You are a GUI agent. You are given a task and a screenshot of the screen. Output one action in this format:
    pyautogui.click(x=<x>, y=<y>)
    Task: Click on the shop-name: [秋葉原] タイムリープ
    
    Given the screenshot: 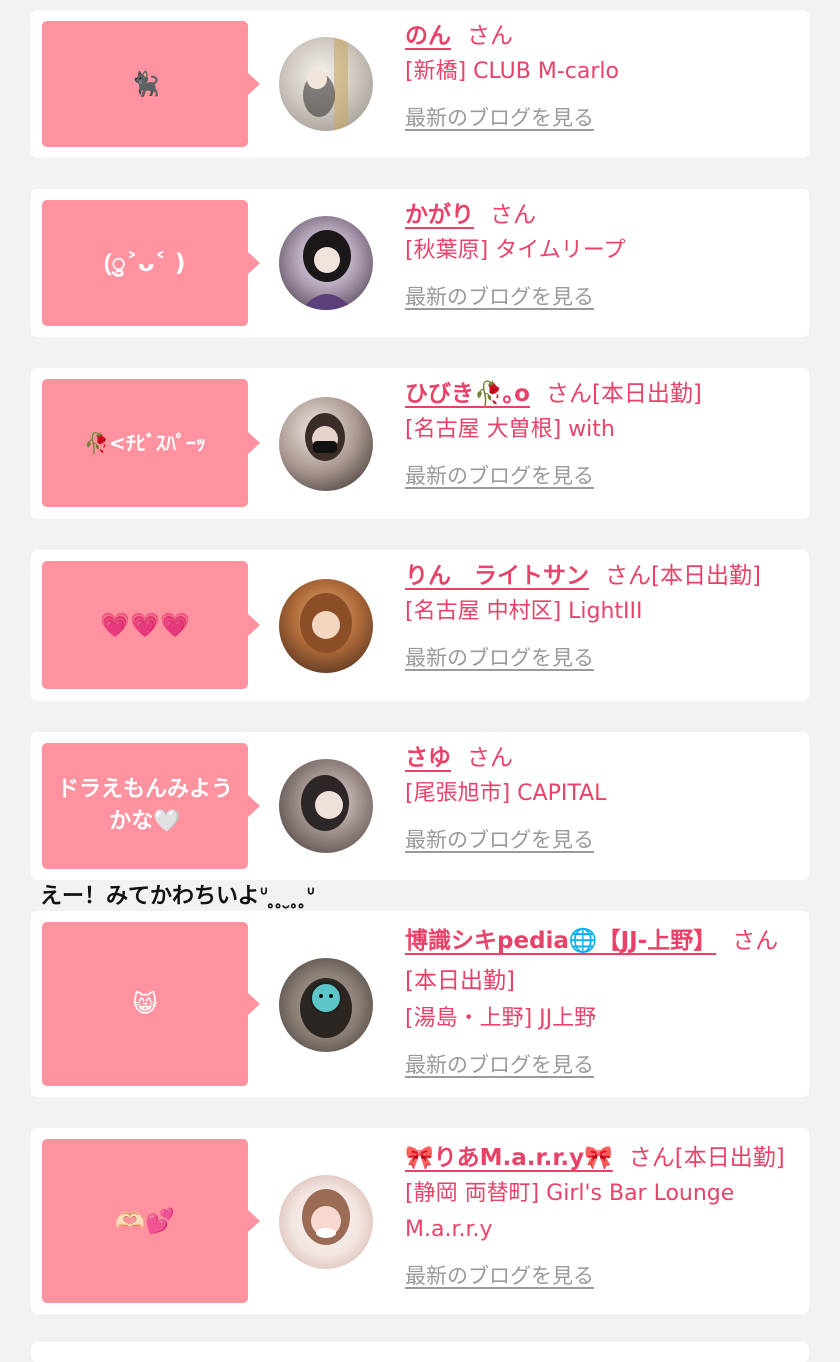 What is the action you would take?
    pyautogui.click(x=515, y=250)
    